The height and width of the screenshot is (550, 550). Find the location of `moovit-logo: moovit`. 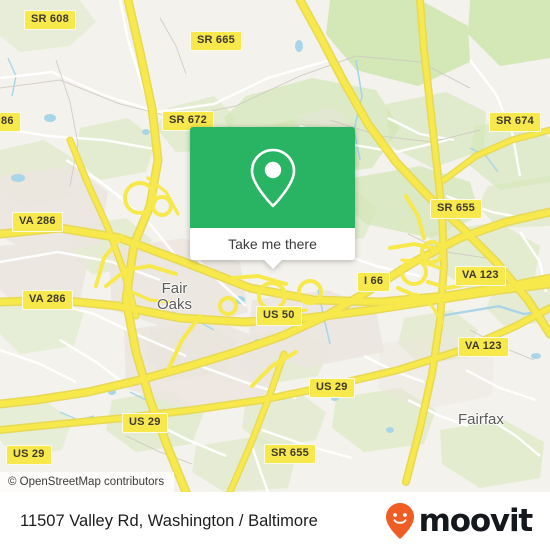

moovit-logo: moovit is located at coordinates (459, 521).